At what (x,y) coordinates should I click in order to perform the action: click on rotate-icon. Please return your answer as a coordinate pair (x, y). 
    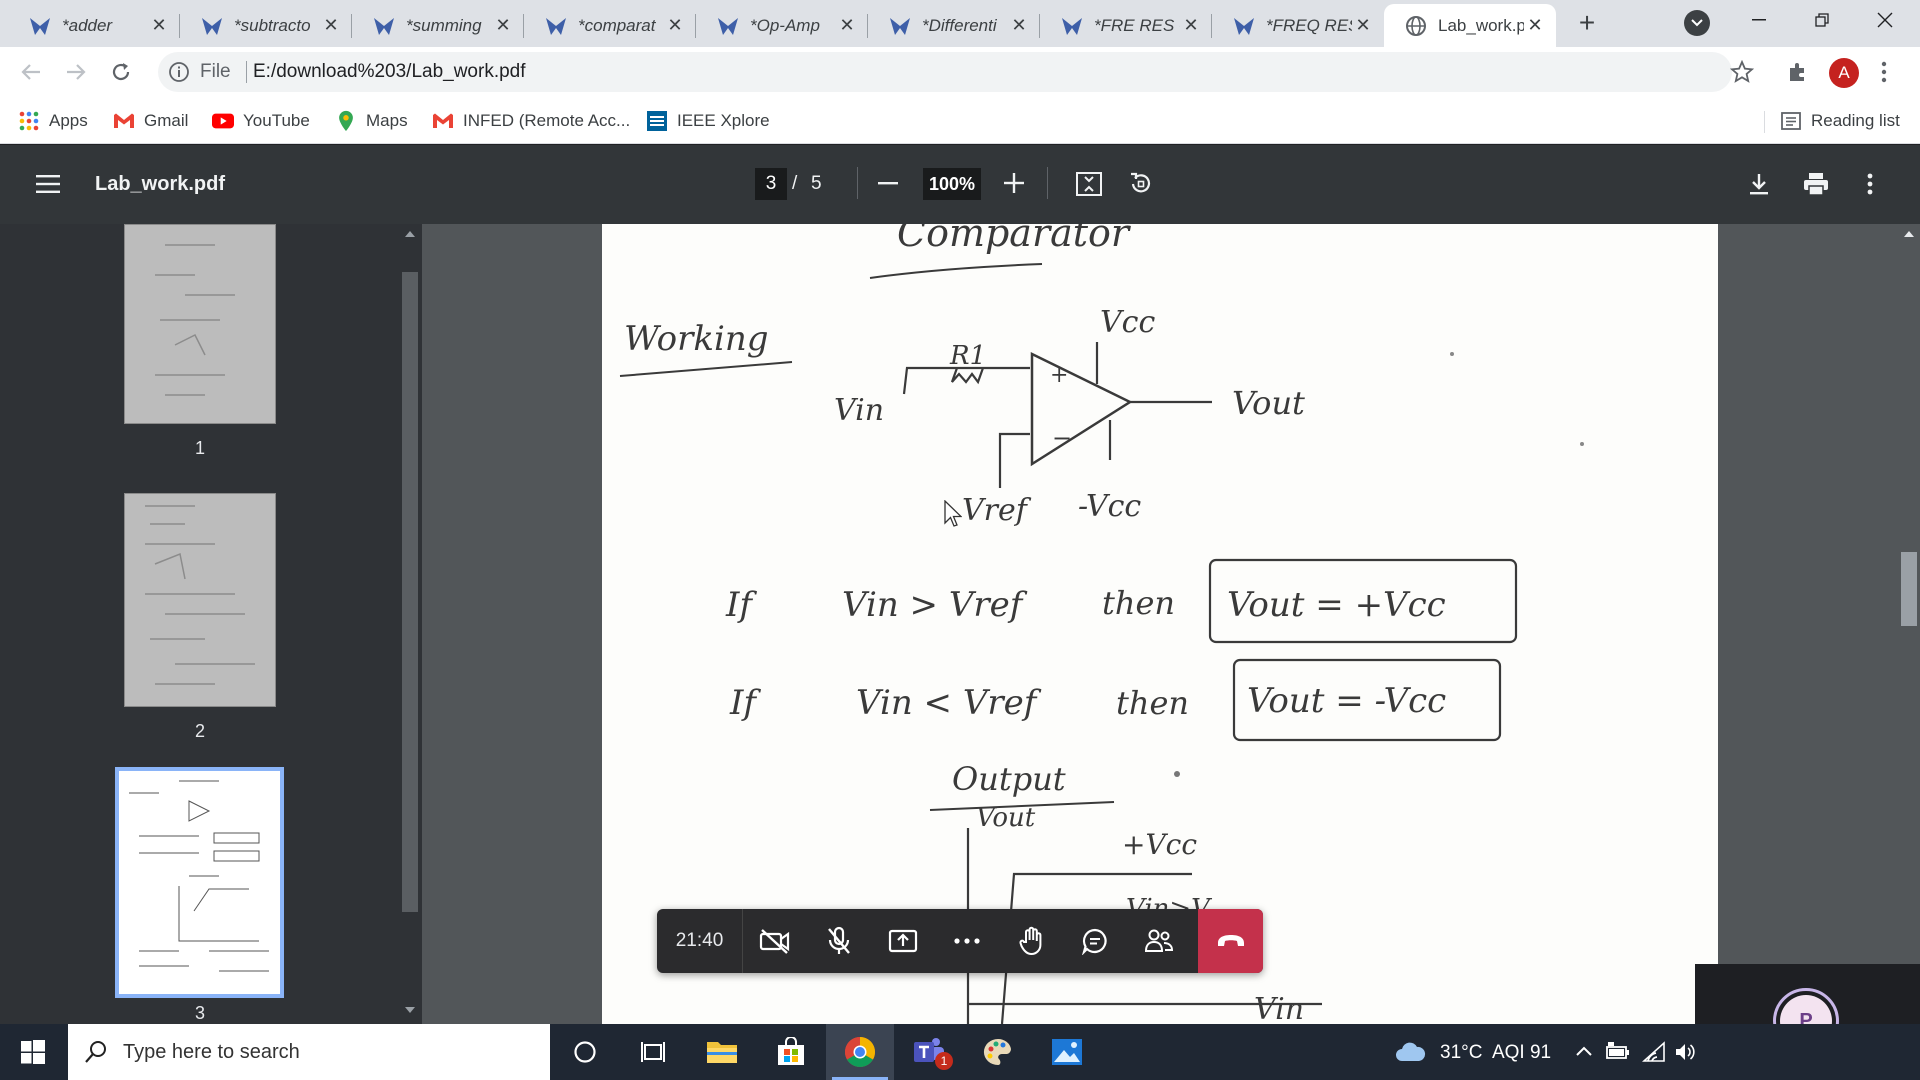
    Looking at the image, I should click on (1141, 184).